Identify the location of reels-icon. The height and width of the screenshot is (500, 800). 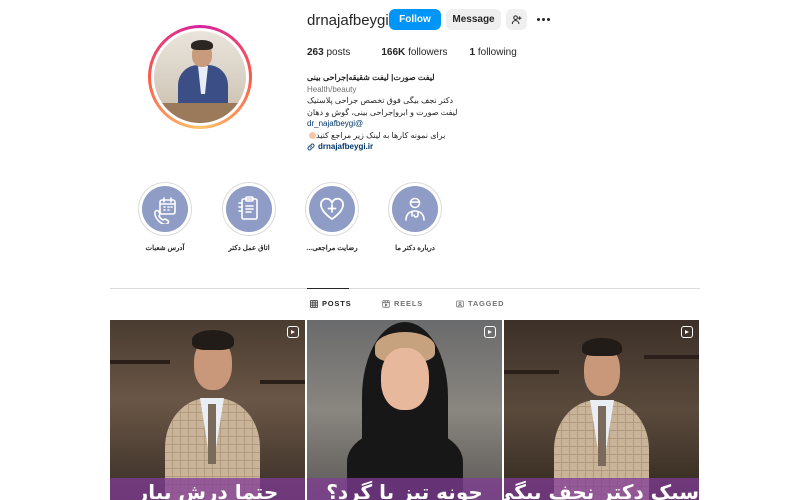
(386, 303).